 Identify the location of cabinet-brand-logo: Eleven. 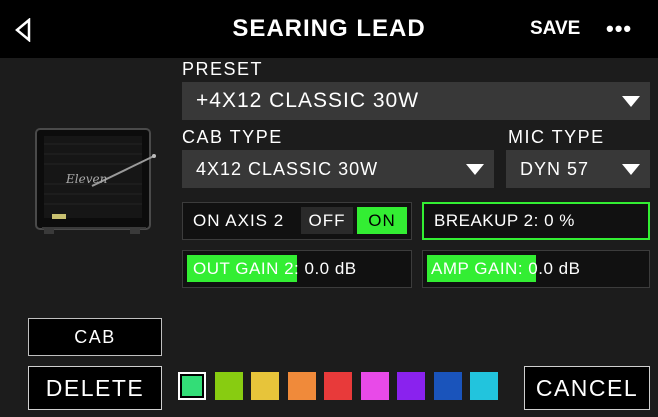
(87, 179).